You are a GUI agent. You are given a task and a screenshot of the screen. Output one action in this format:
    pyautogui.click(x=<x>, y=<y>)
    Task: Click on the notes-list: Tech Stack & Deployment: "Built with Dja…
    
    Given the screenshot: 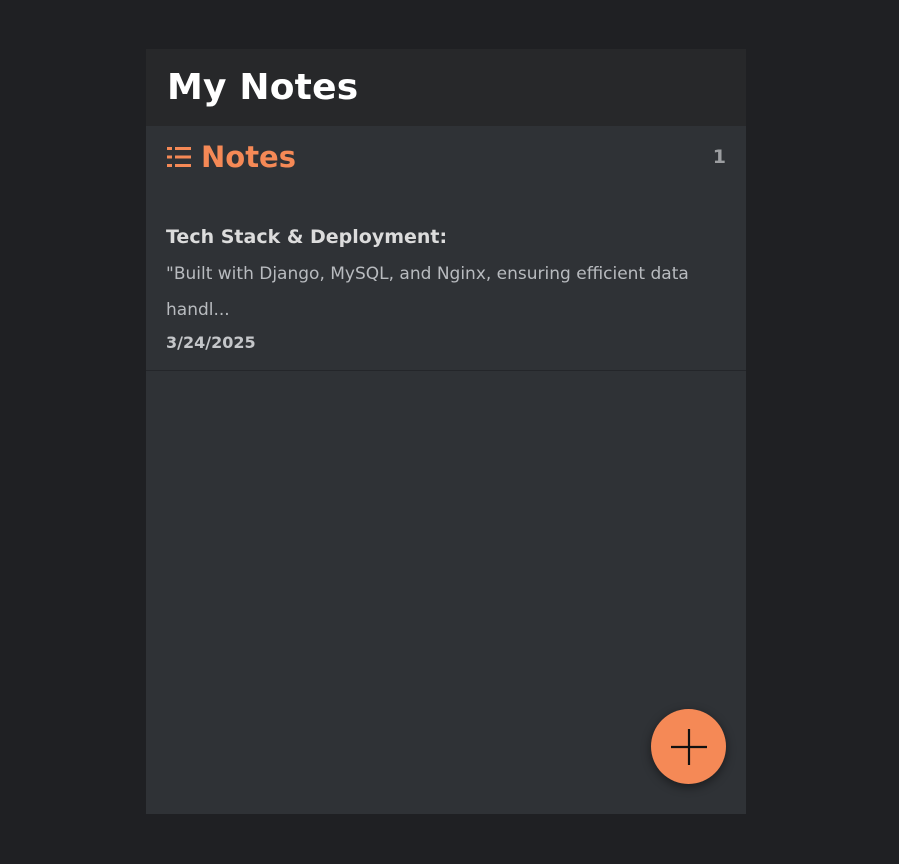 What is the action you would take?
    pyautogui.click(x=446, y=279)
    